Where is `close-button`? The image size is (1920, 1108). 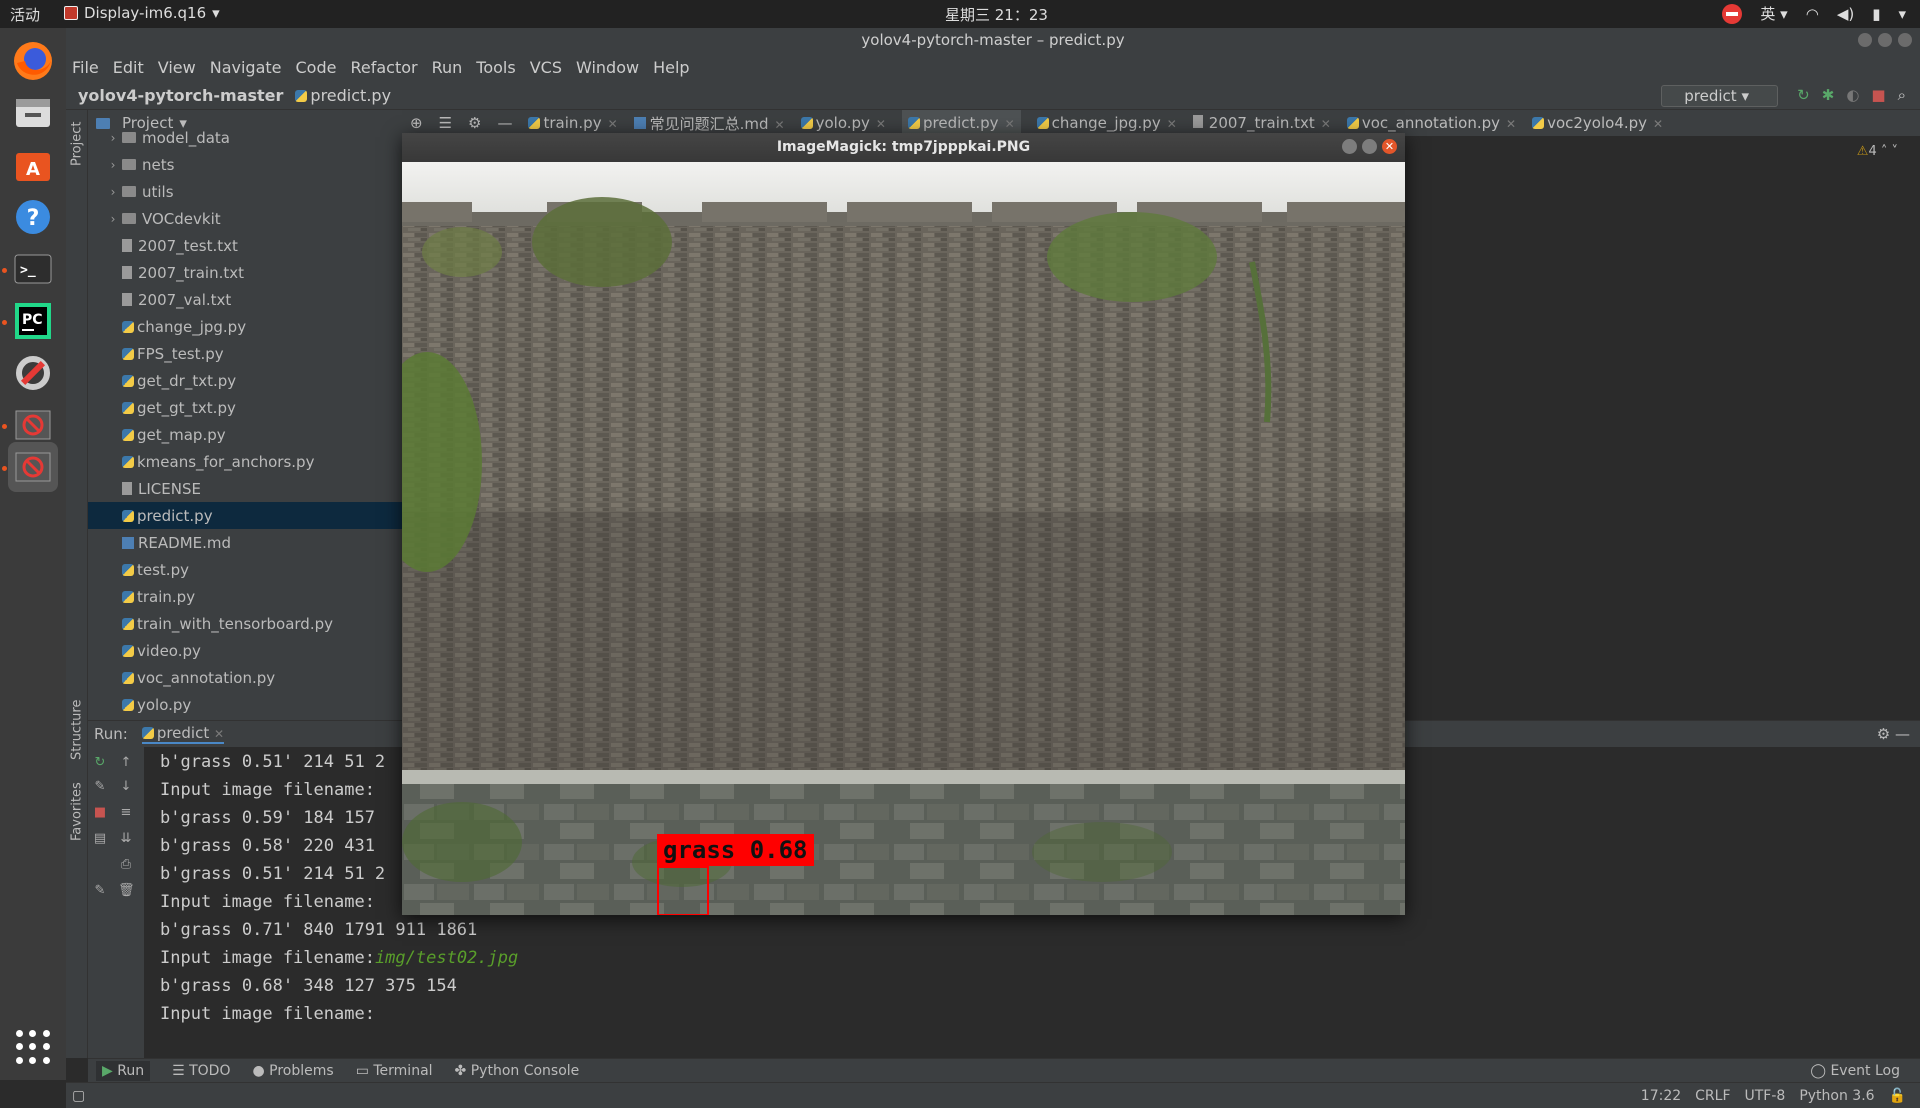
close-button is located at coordinates (1905, 40).